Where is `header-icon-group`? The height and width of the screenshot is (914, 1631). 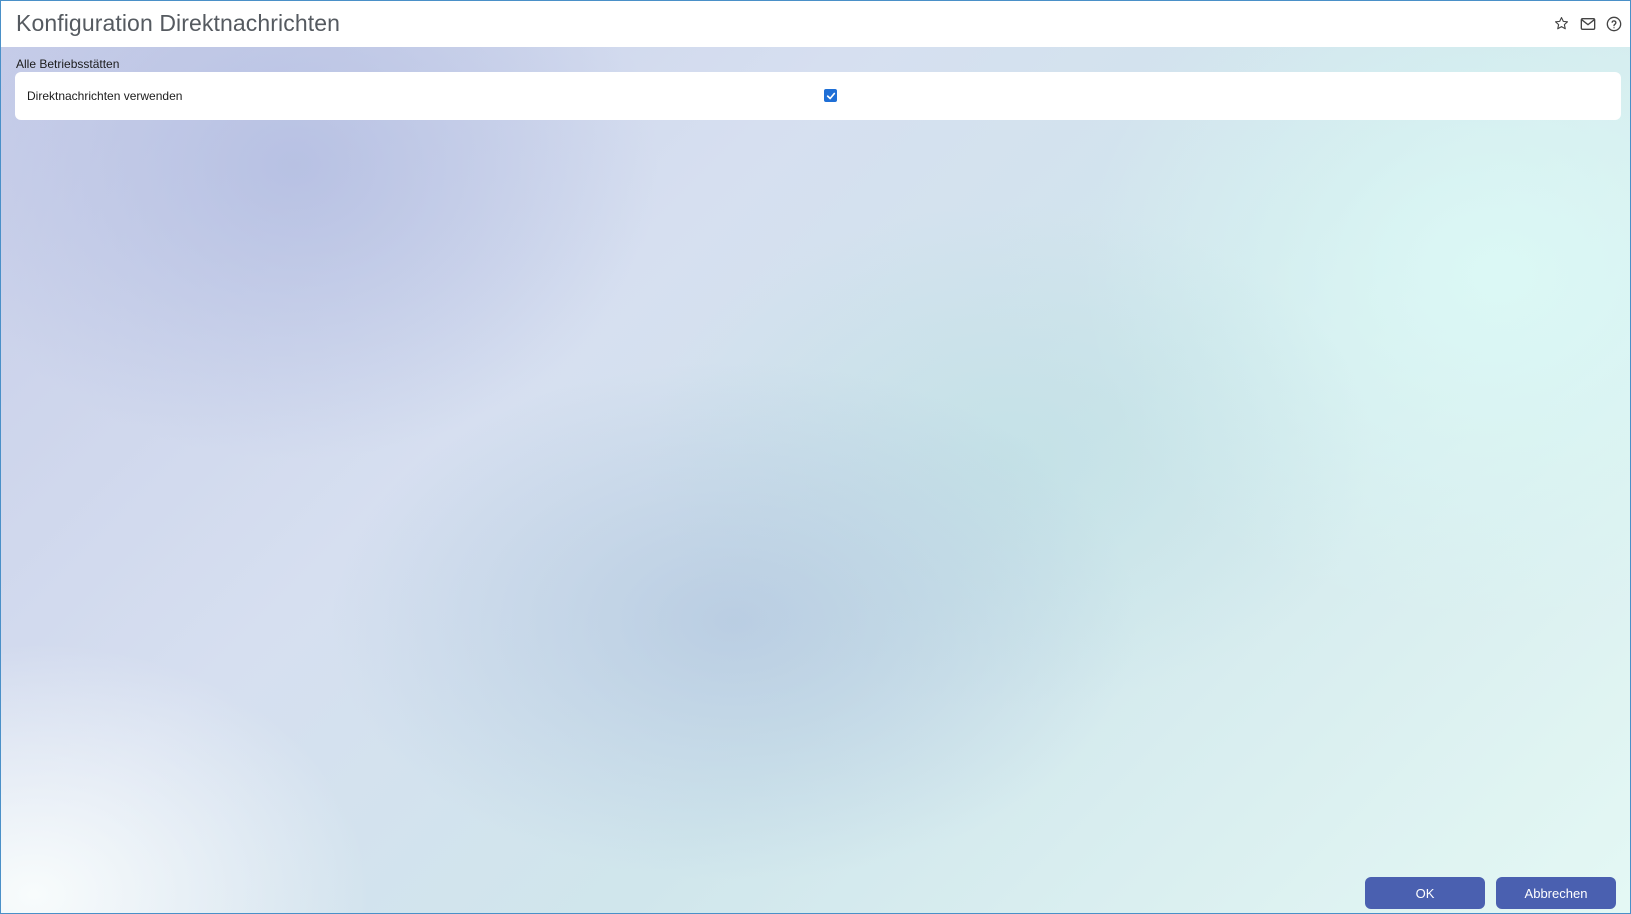
header-icon-group is located at coordinates (1587, 23).